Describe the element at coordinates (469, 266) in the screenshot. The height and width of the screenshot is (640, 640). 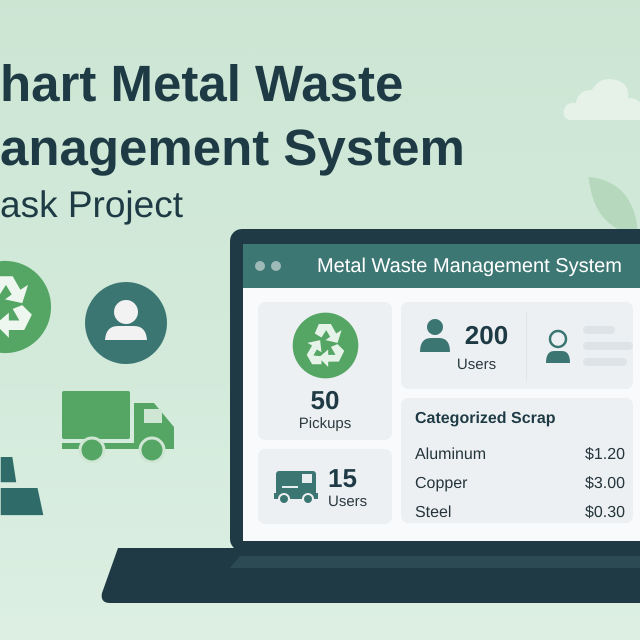
I see `window-title: Metal Waste Management System` at that location.